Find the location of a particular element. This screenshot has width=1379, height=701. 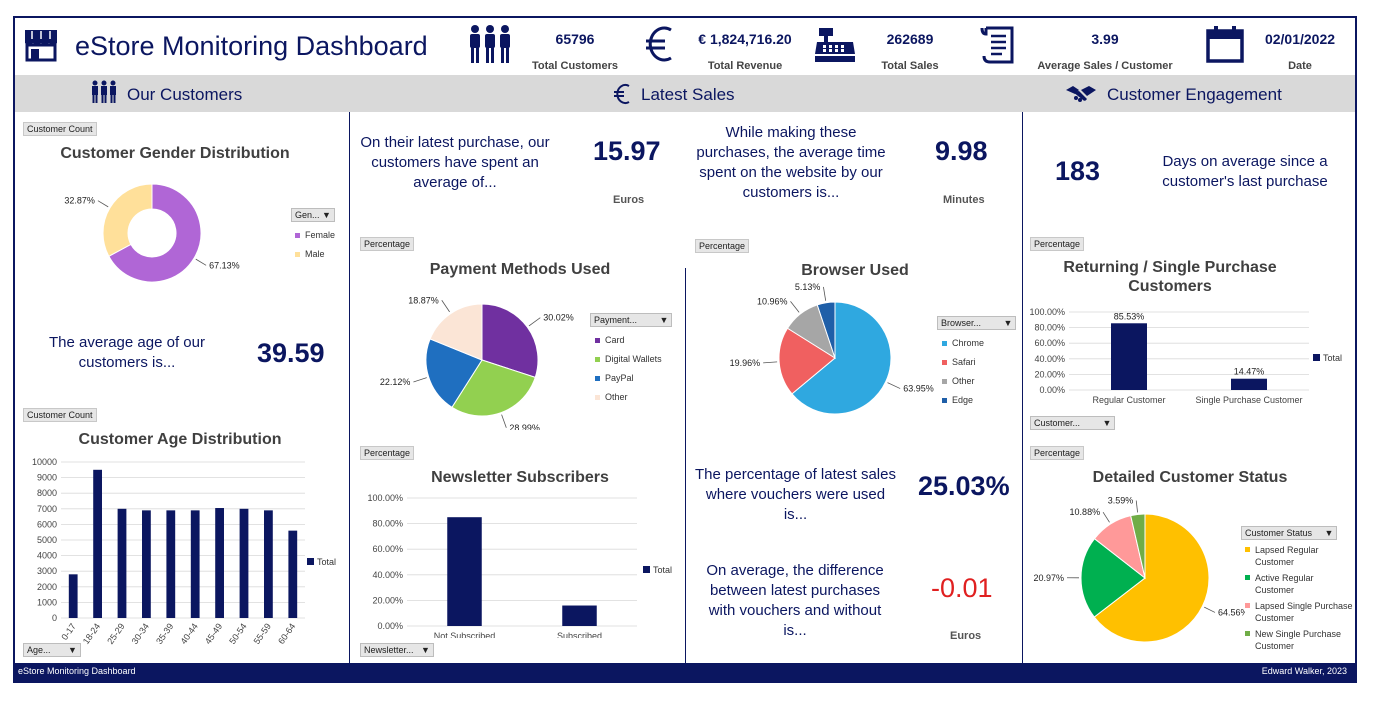

age-legend-label: Total is located at coordinates (326, 562).